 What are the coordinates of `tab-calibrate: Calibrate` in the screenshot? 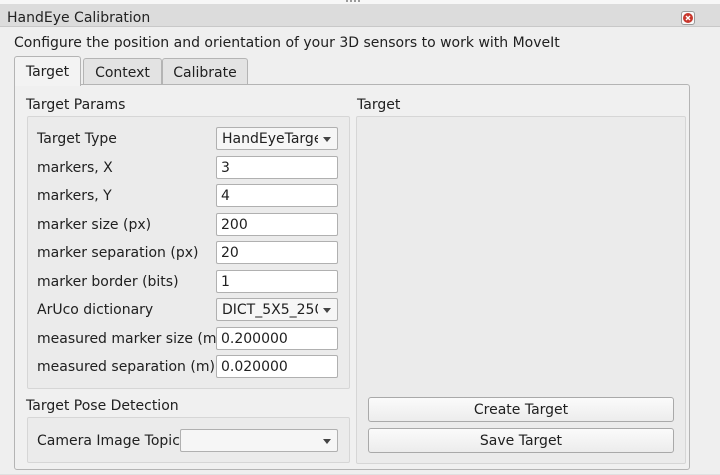 It's located at (205, 71).